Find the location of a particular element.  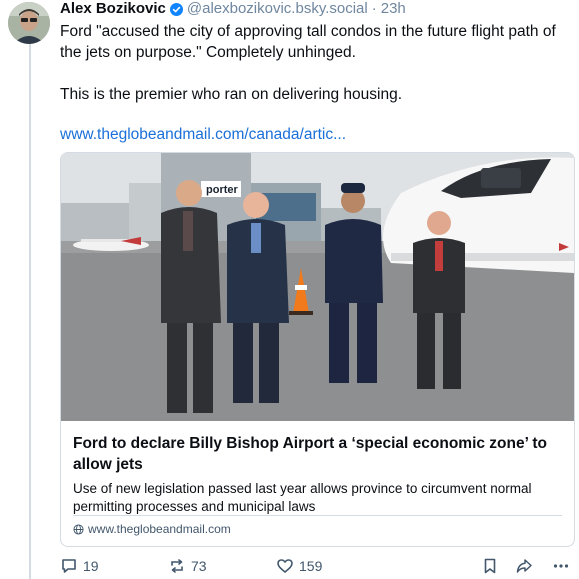

reply-count: 19 is located at coordinates (91, 566).